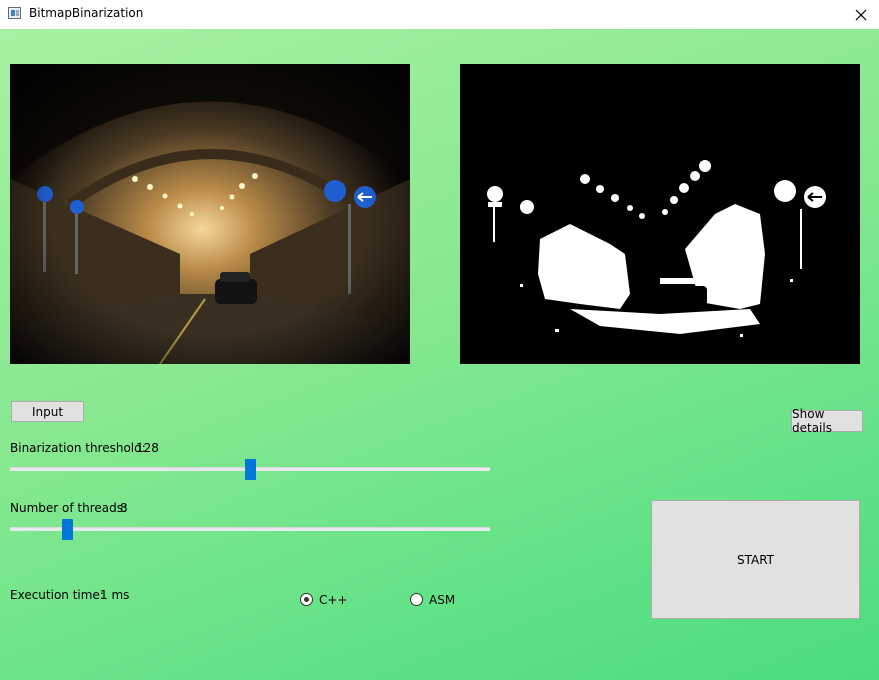  Describe the element at coordinates (439, 14) in the screenshot. I see `title-bar: BitmapBinarization` at that location.